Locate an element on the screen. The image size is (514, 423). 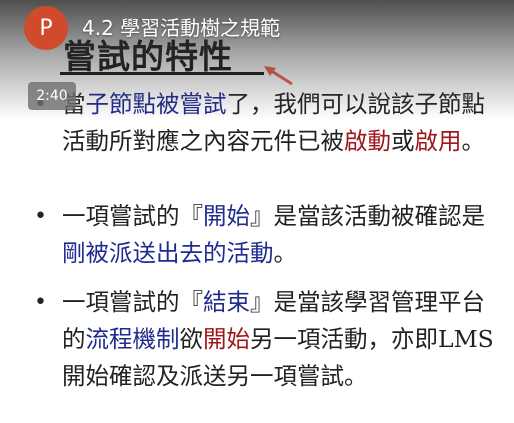
text-run: 』是當該活動被確認是 is located at coordinates (367, 216).